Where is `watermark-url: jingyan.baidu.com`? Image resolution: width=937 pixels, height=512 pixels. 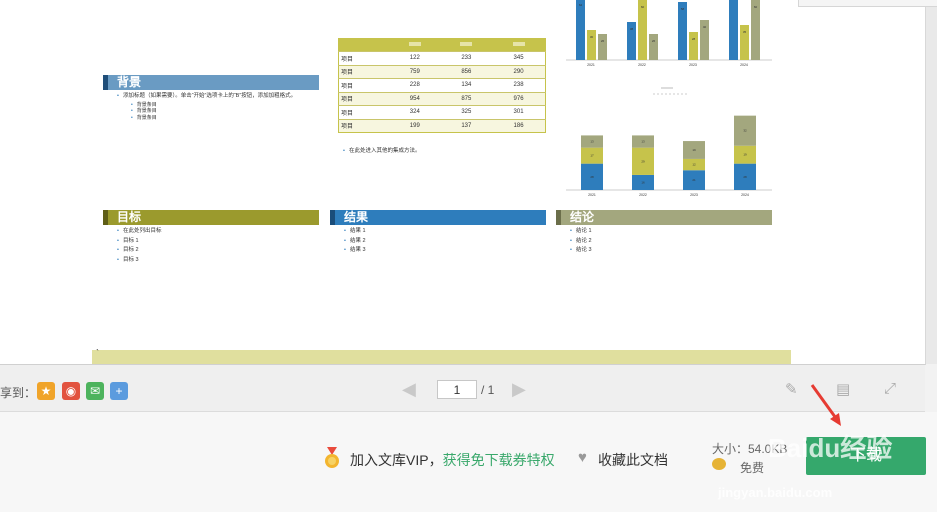 watermark-url: jingyan.baidu.com is located at coordinates (775, 492).